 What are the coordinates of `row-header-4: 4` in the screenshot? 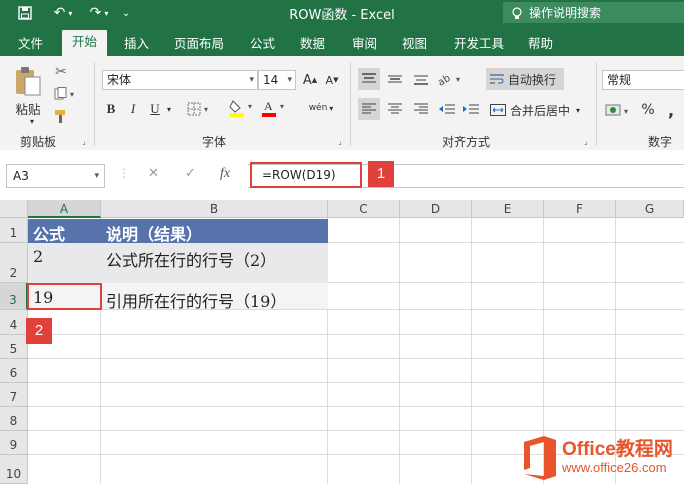 It's located at (14, 322).